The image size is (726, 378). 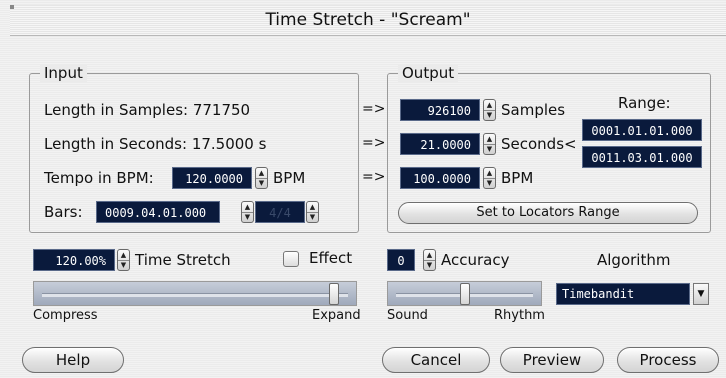 I want to click on output-seconds-label: Seconds<, so click(x=539, y=144).